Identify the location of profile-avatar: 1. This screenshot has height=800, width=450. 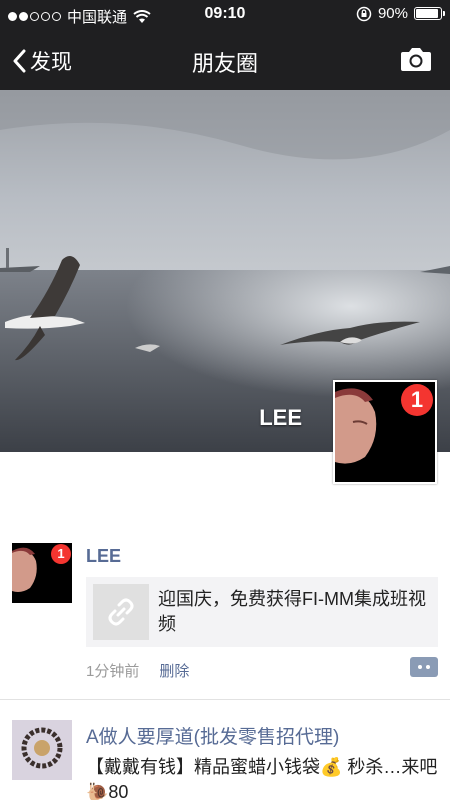
(385, 432).